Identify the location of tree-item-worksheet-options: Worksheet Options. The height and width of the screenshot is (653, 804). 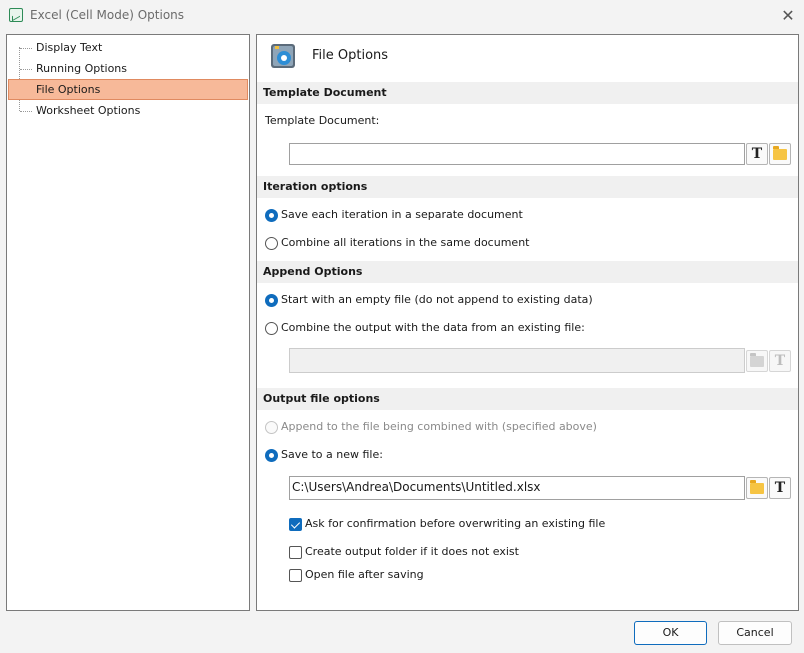
(128, 111).